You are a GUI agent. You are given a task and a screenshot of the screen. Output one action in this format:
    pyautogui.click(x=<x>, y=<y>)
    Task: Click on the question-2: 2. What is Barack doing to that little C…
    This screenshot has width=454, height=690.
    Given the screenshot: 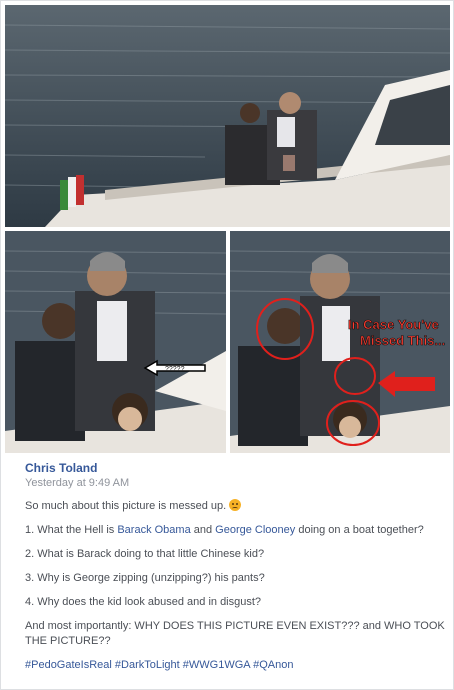 What is the action you would take?
    pyautogui.click(x=145, y=554)
    